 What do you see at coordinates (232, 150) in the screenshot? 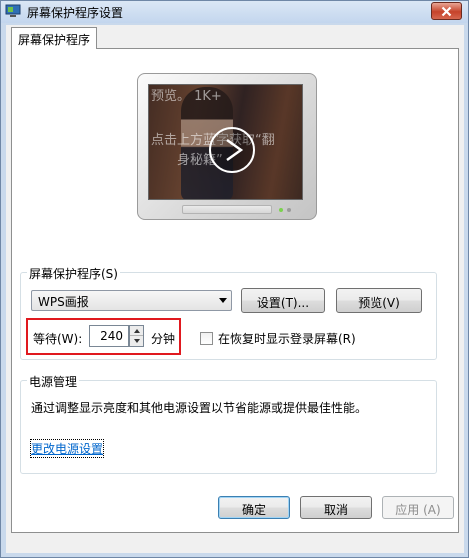
I see `play-icon` at bounding box center [232, 150].